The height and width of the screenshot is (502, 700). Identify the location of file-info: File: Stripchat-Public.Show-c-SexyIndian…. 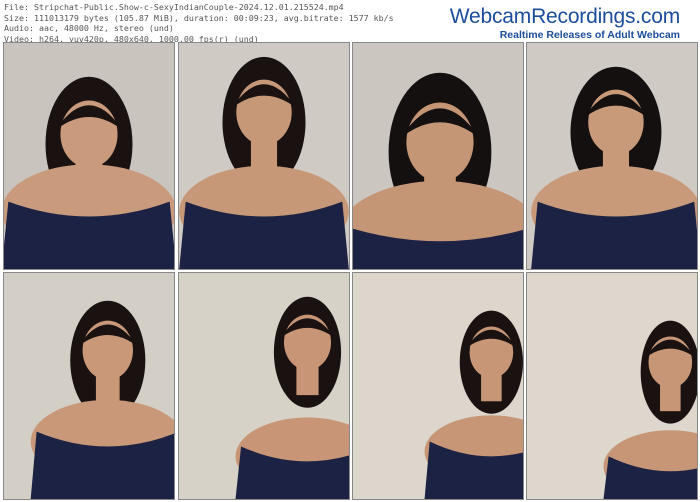
(224, 23).